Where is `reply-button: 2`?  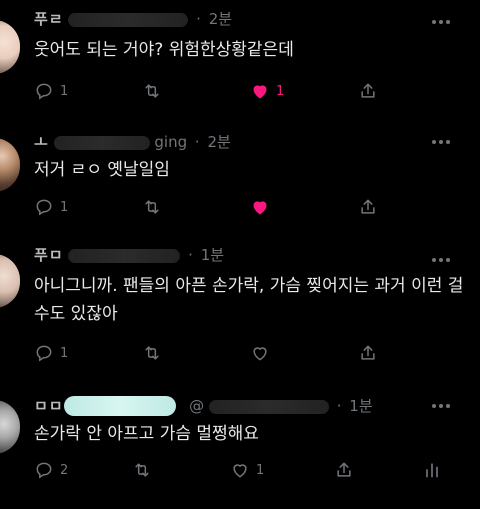
reply-button: 2 is located at coordinates (51, 470).